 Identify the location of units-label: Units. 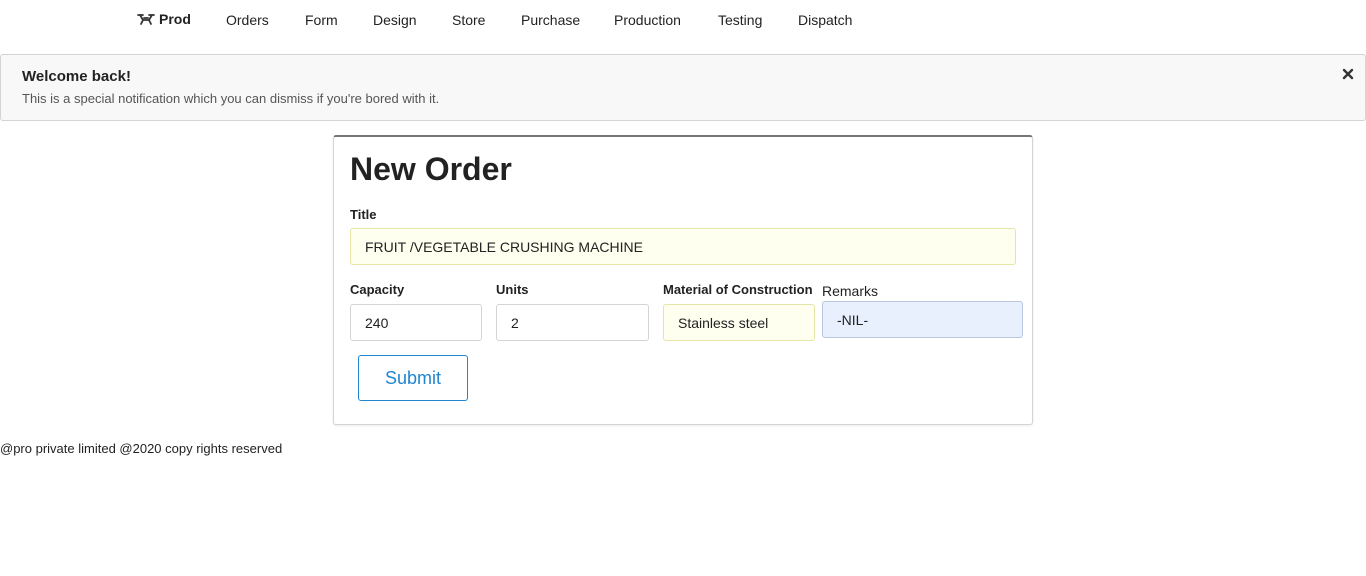
(512, 289).